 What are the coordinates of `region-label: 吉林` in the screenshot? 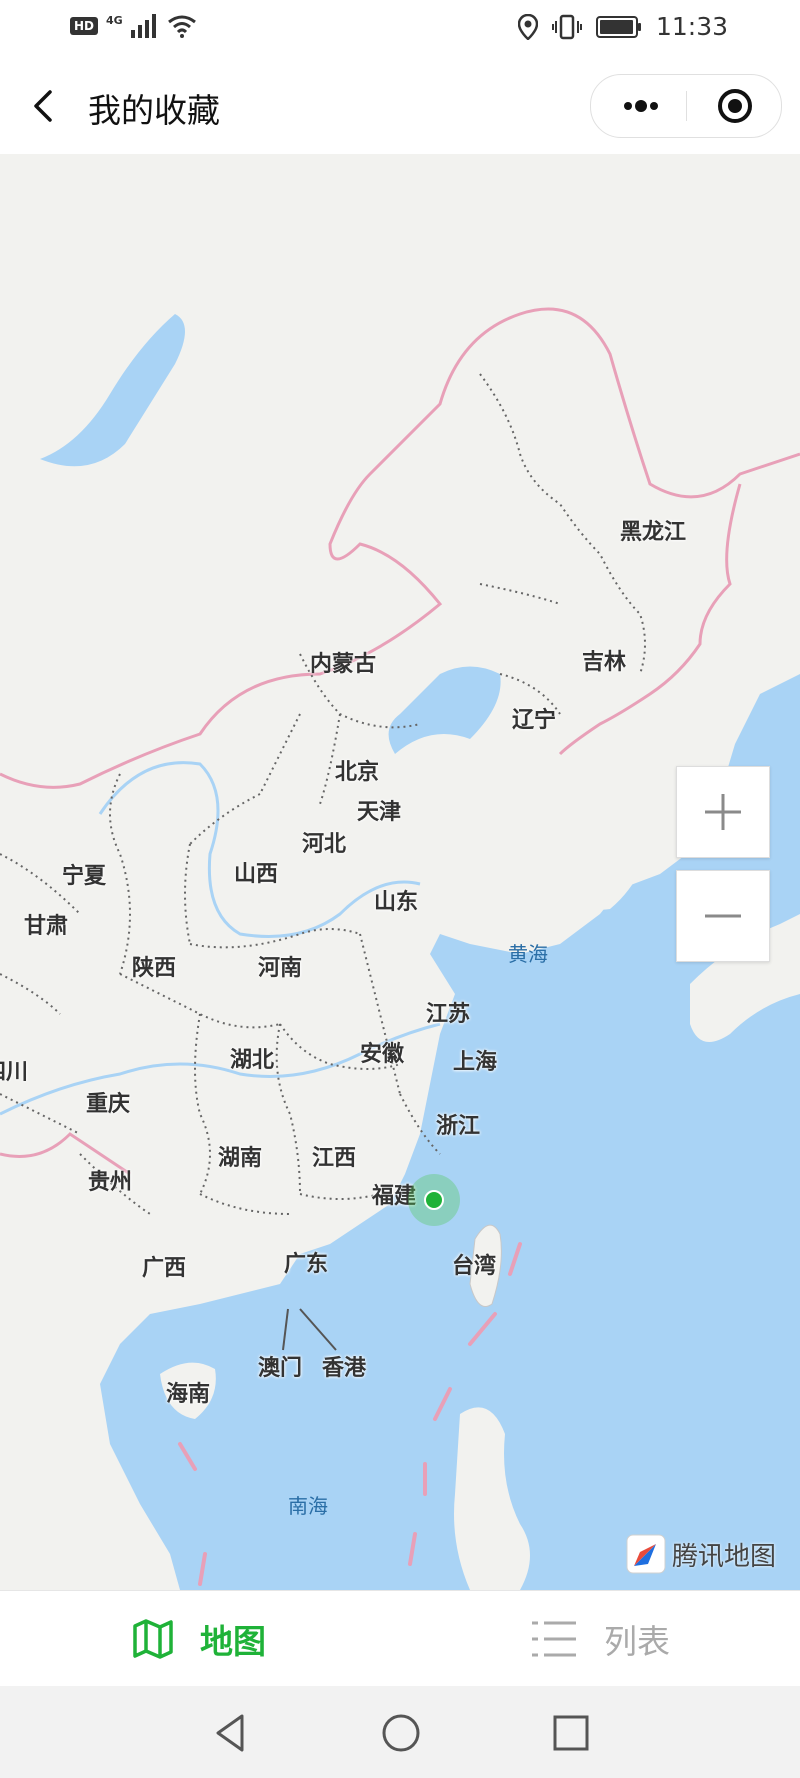 It's located at (604, 662).